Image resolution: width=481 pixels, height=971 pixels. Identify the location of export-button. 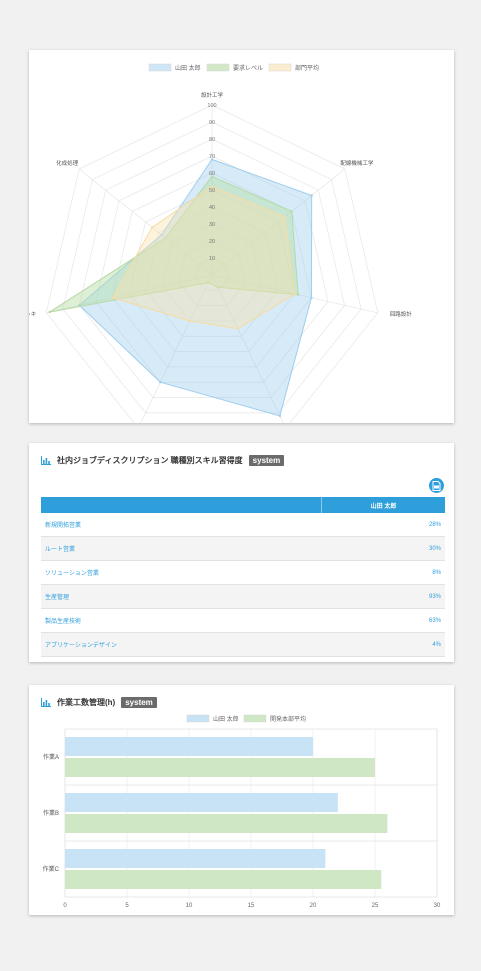
(436, 485).